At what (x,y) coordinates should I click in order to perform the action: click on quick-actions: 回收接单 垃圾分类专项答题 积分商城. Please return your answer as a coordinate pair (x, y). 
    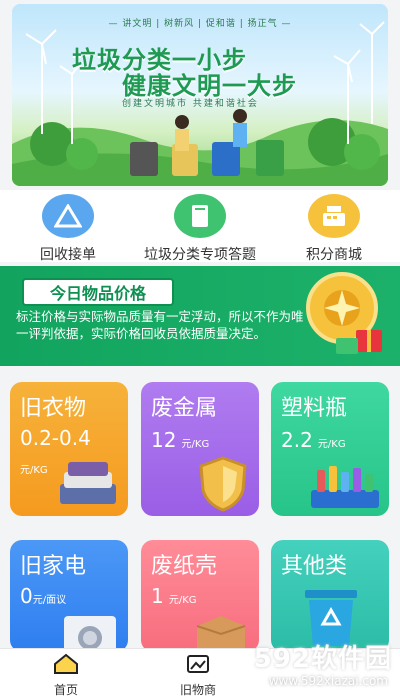
    Looking at the image, I should click on (200, 227).